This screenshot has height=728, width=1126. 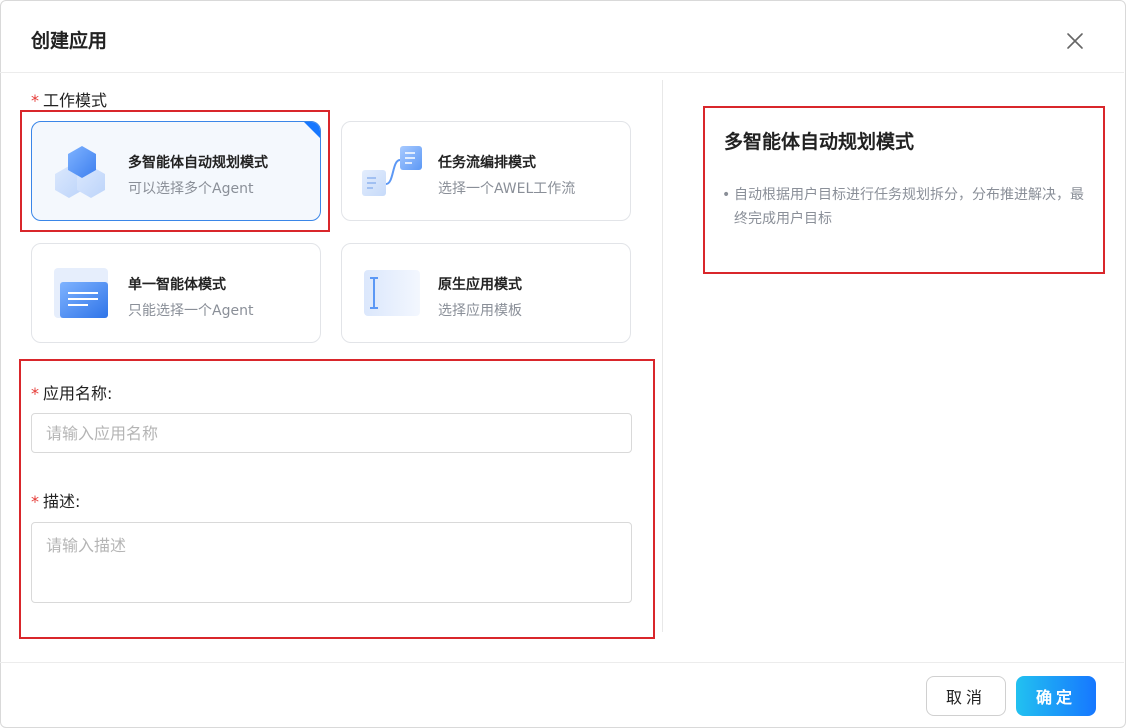 I want to click on vertical-divider, so click(x=662, y=356).